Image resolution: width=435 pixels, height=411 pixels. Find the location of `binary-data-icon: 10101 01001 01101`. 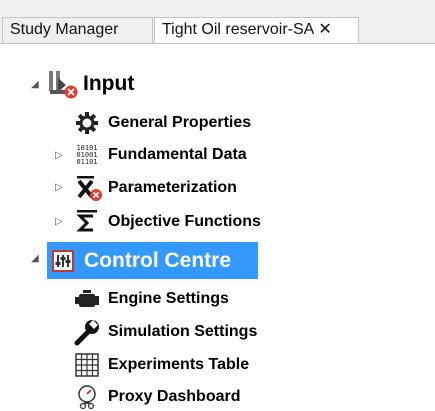

binary-data-icon: 10101 01001 01101 is located at coordinates (87, 154).